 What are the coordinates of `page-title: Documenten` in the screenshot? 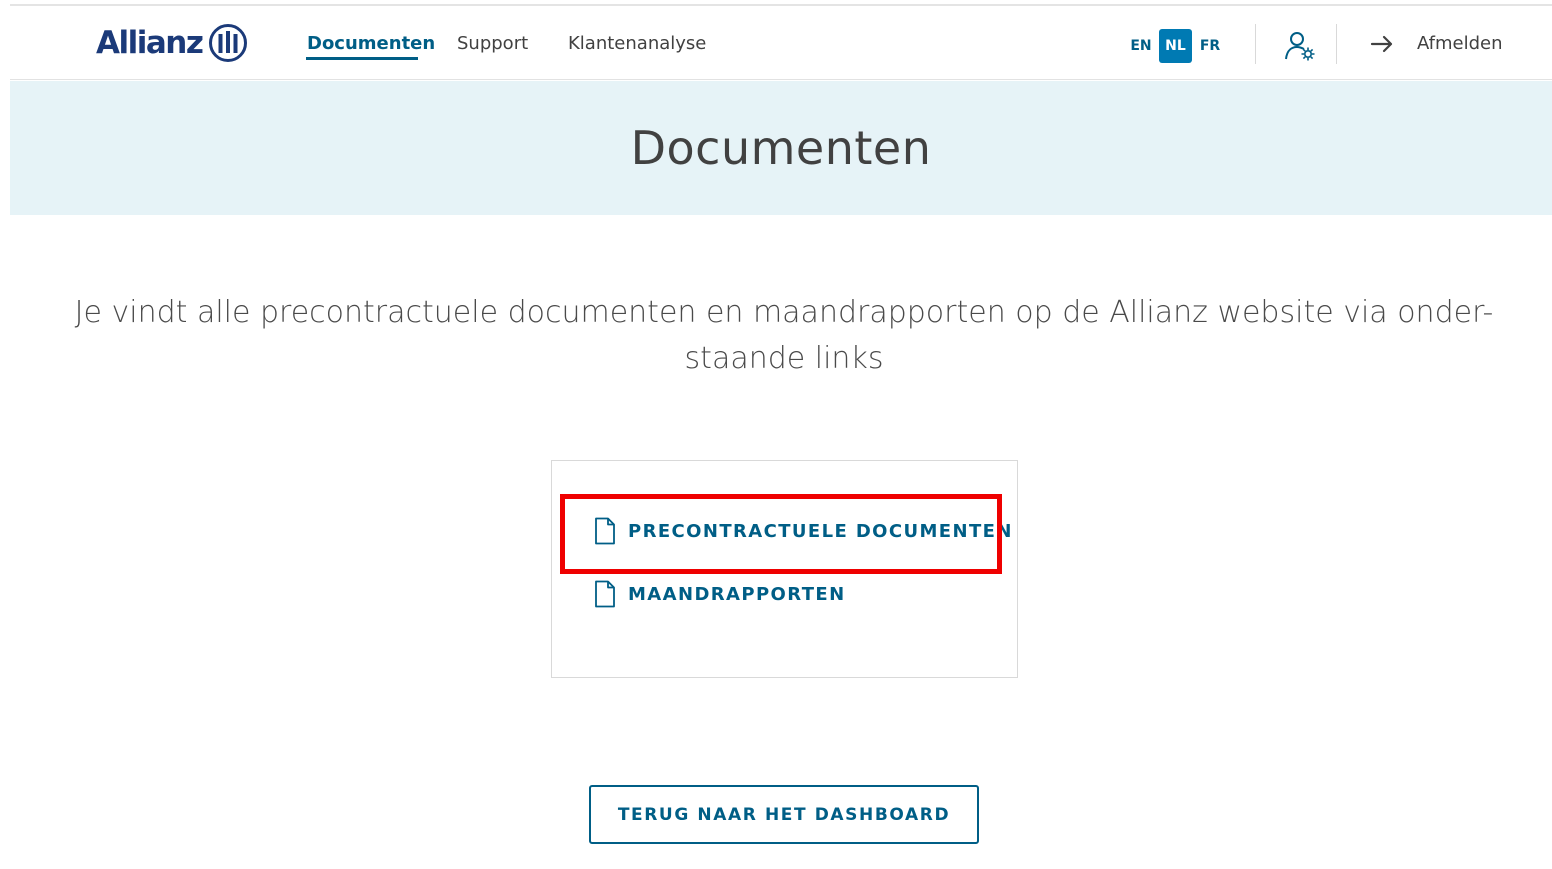 It's located at (781, 148).